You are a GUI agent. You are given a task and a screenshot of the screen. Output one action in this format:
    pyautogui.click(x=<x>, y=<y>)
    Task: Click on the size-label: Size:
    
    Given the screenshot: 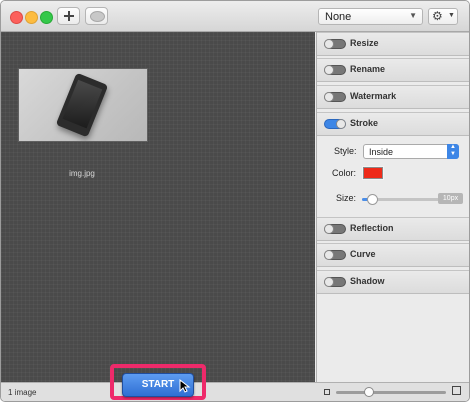 What is the action you would take?
    pyautogui.click(x=346, y=198)
    